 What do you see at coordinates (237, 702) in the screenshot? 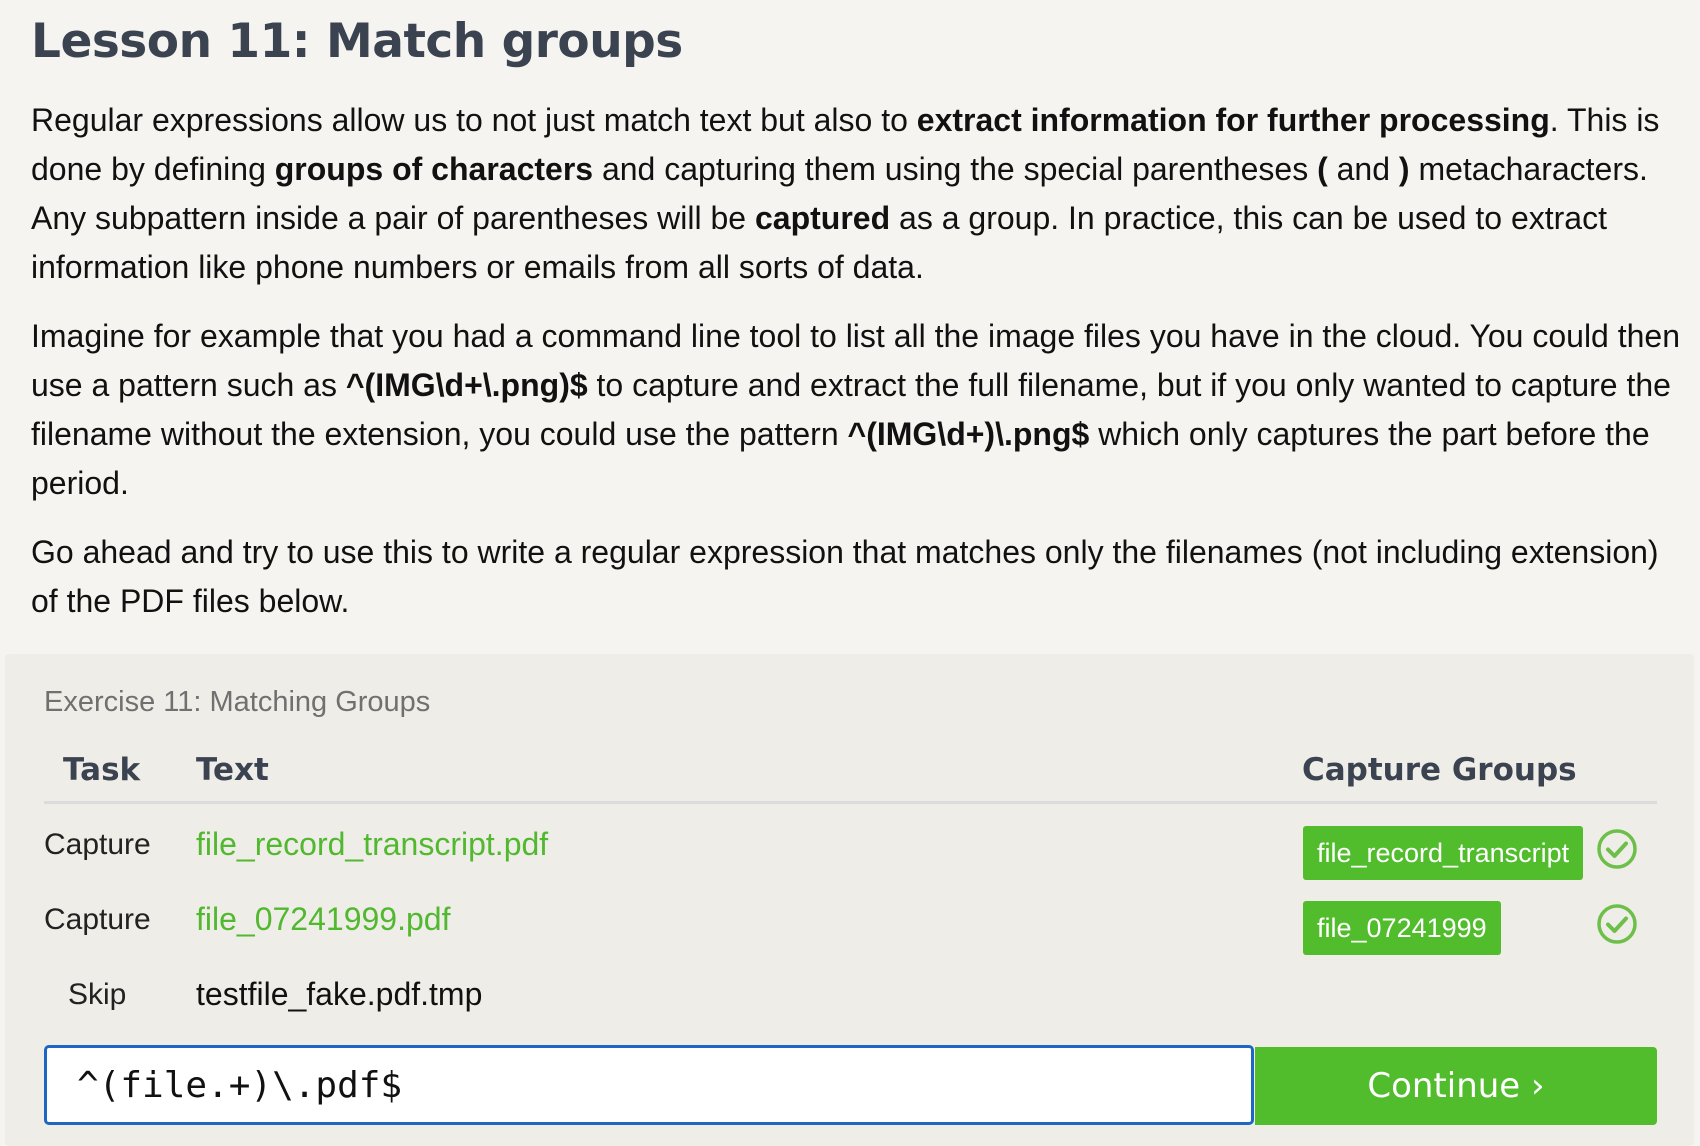
I see `exercise-title: Exercise 11: Matching Groups` at bounding box center [237, 702].